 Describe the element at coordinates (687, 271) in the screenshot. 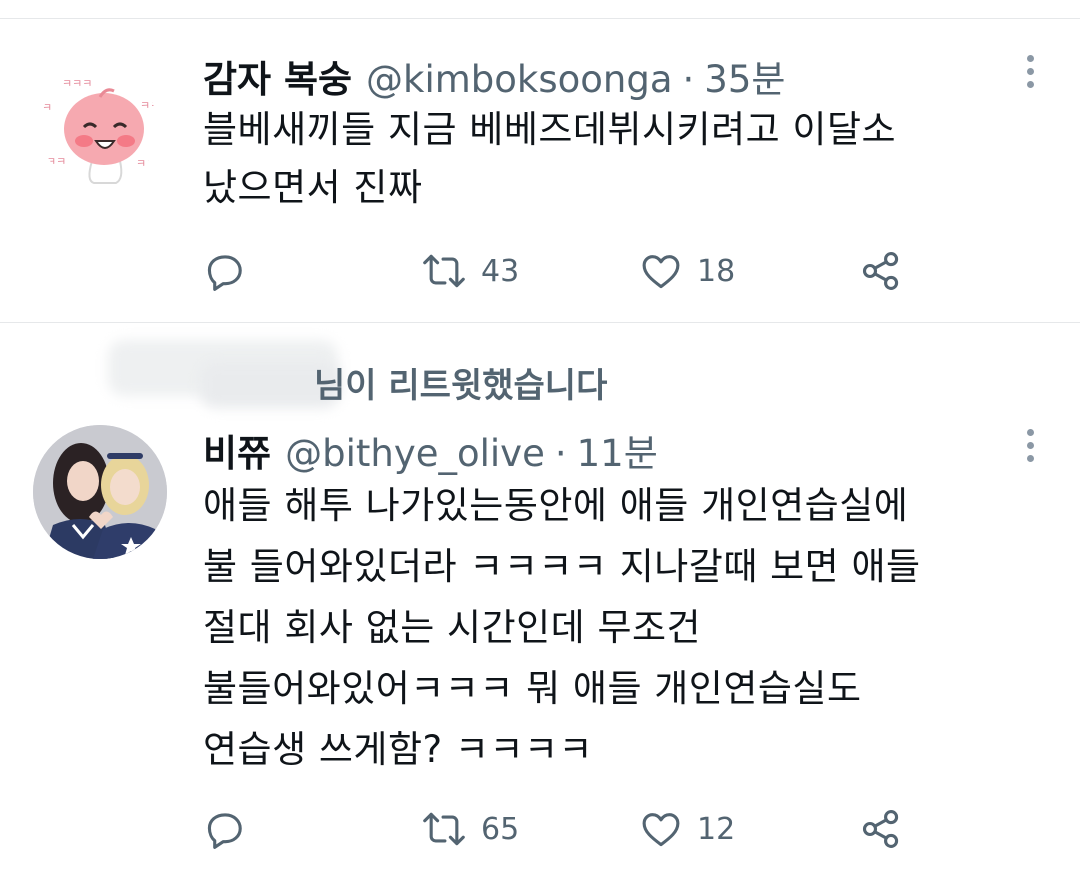

I see `like-button: 18` at that location.